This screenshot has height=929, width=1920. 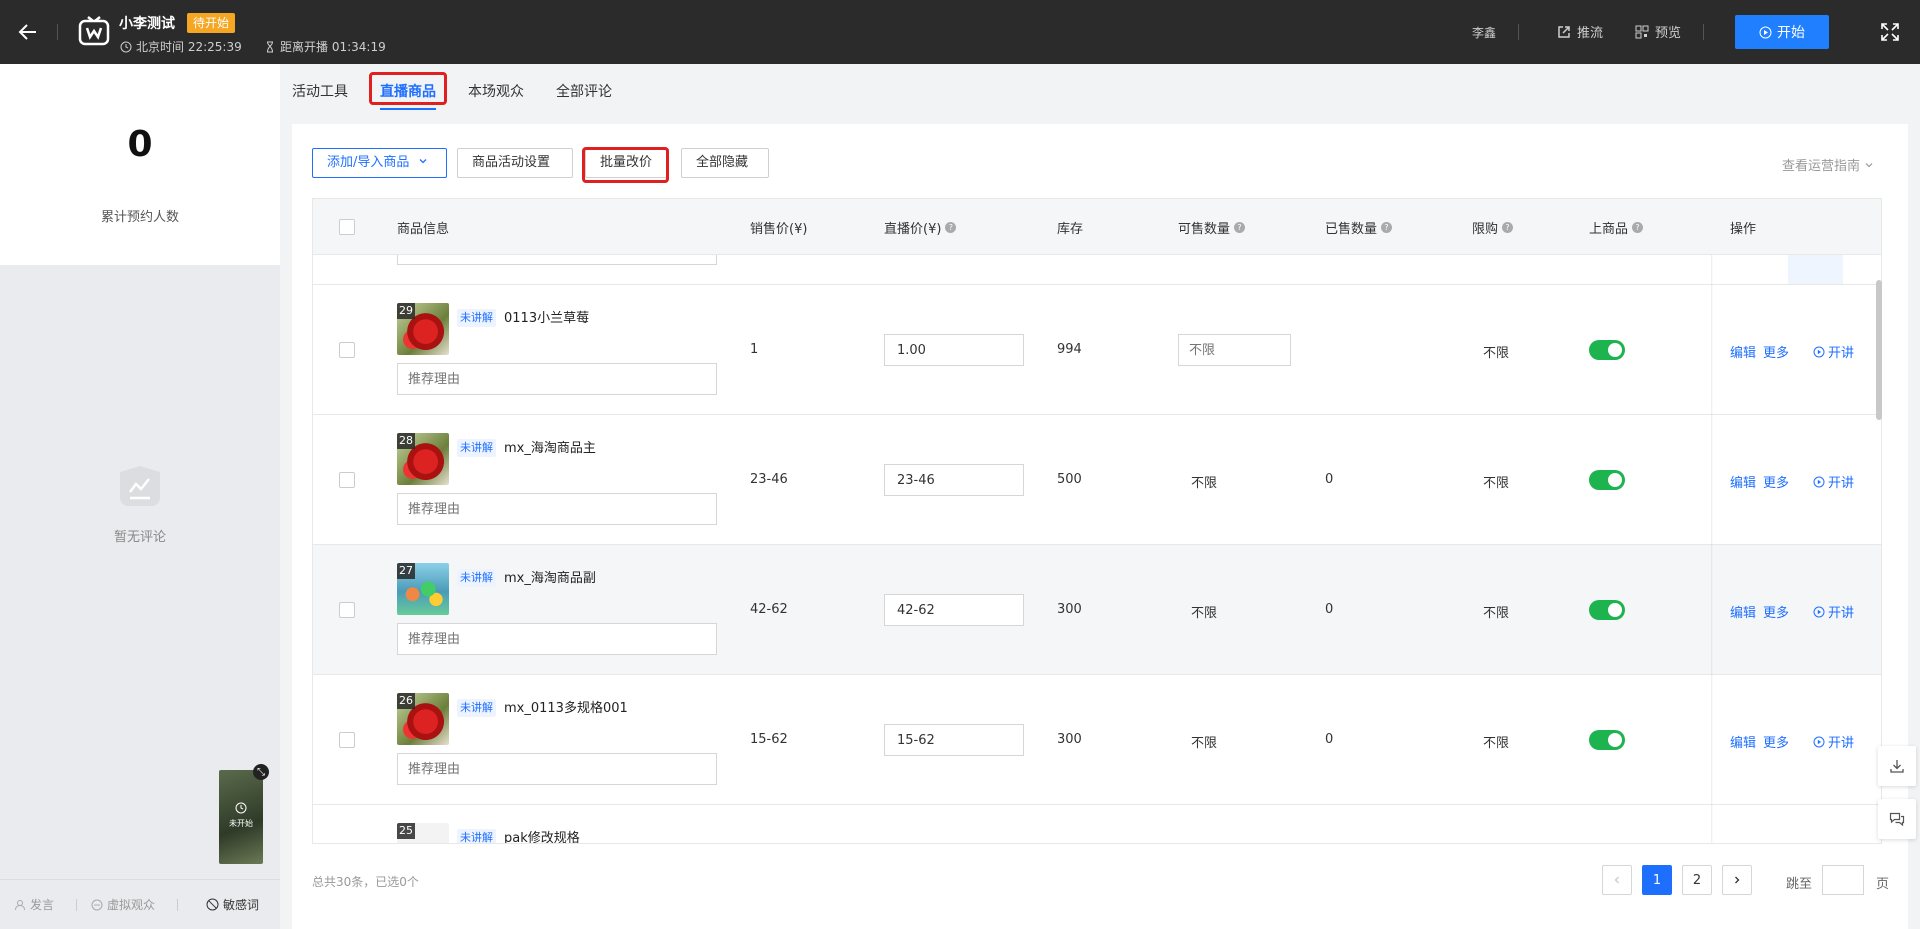 What do you see at coordinates (1329, 609) in the screenshot?
I see `sold-value: 0` at bounding box center [1329, 609].